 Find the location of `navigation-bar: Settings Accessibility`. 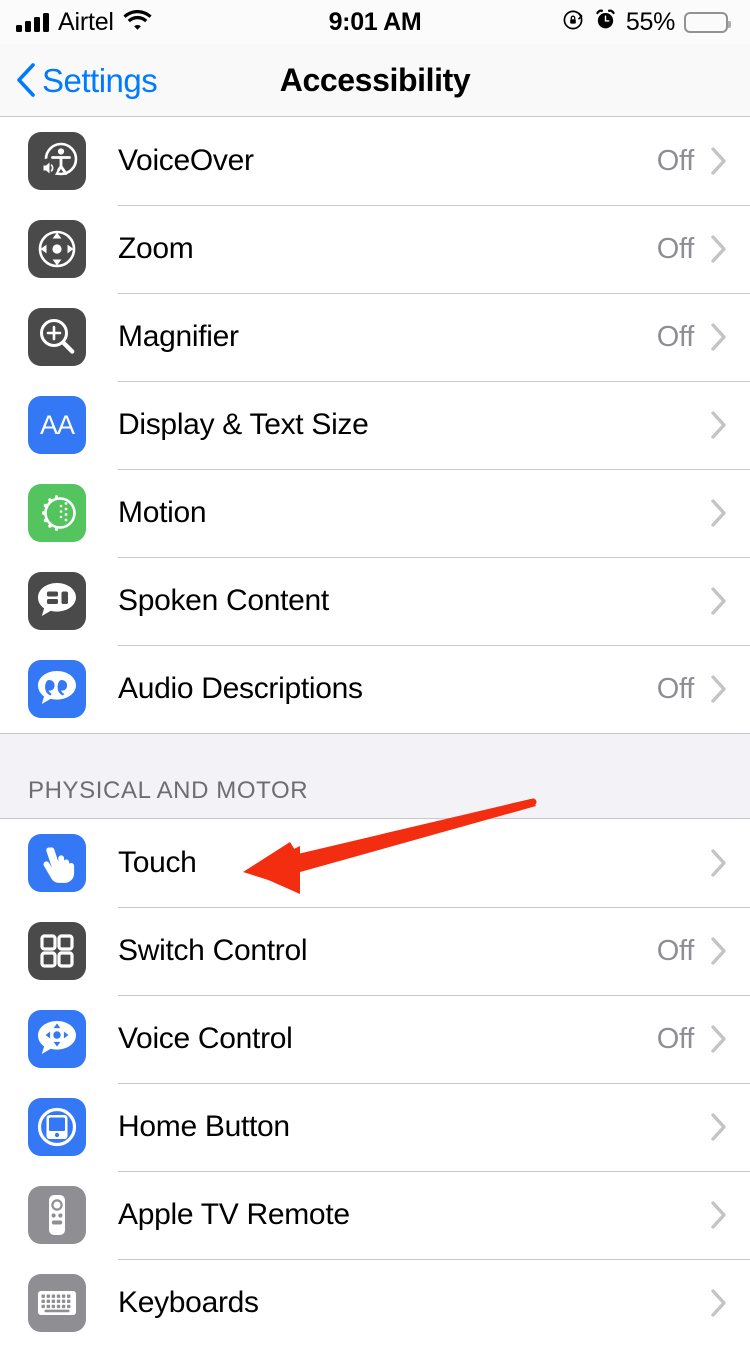

navigation-bar: Settings Accessibility is located at coordinates (375, 80).